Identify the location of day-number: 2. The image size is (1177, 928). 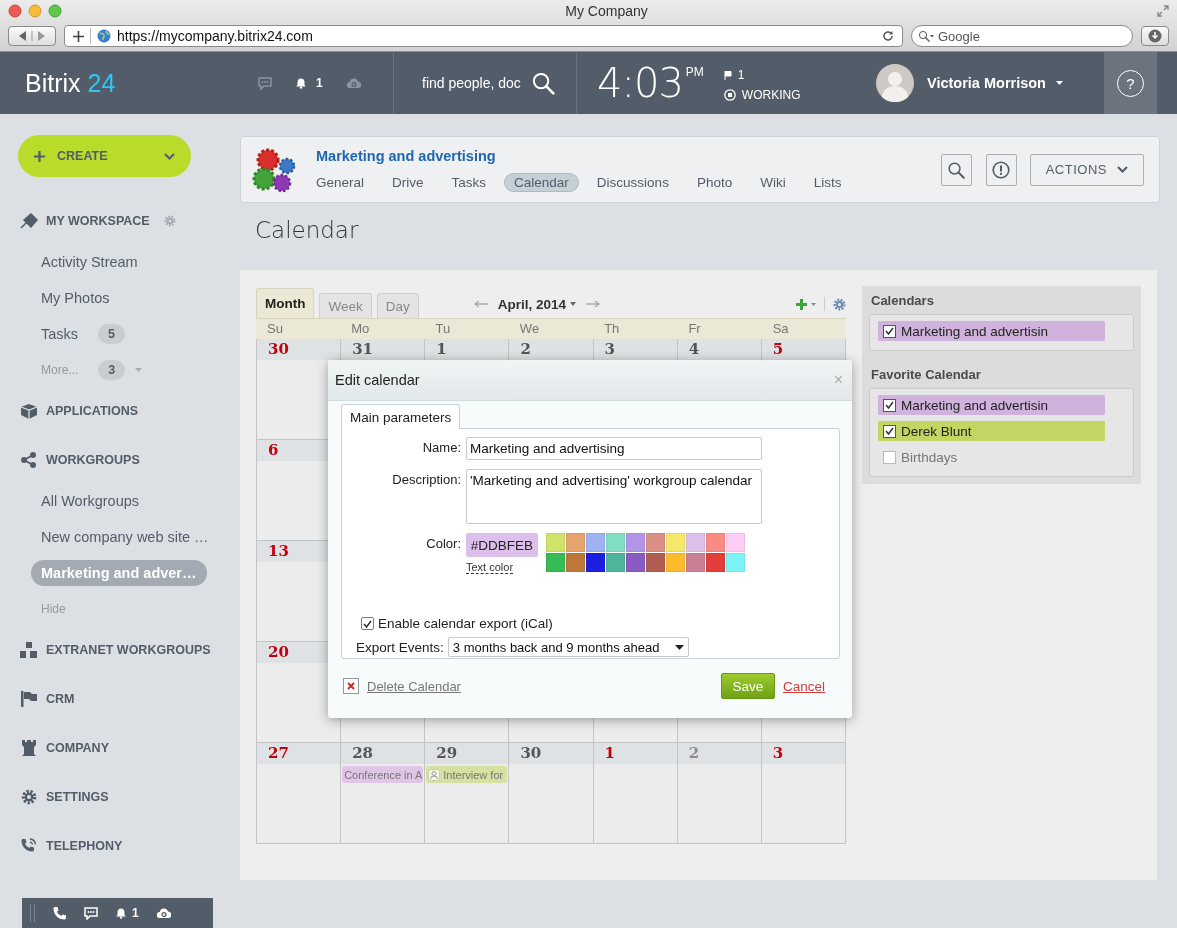
(525, 349).